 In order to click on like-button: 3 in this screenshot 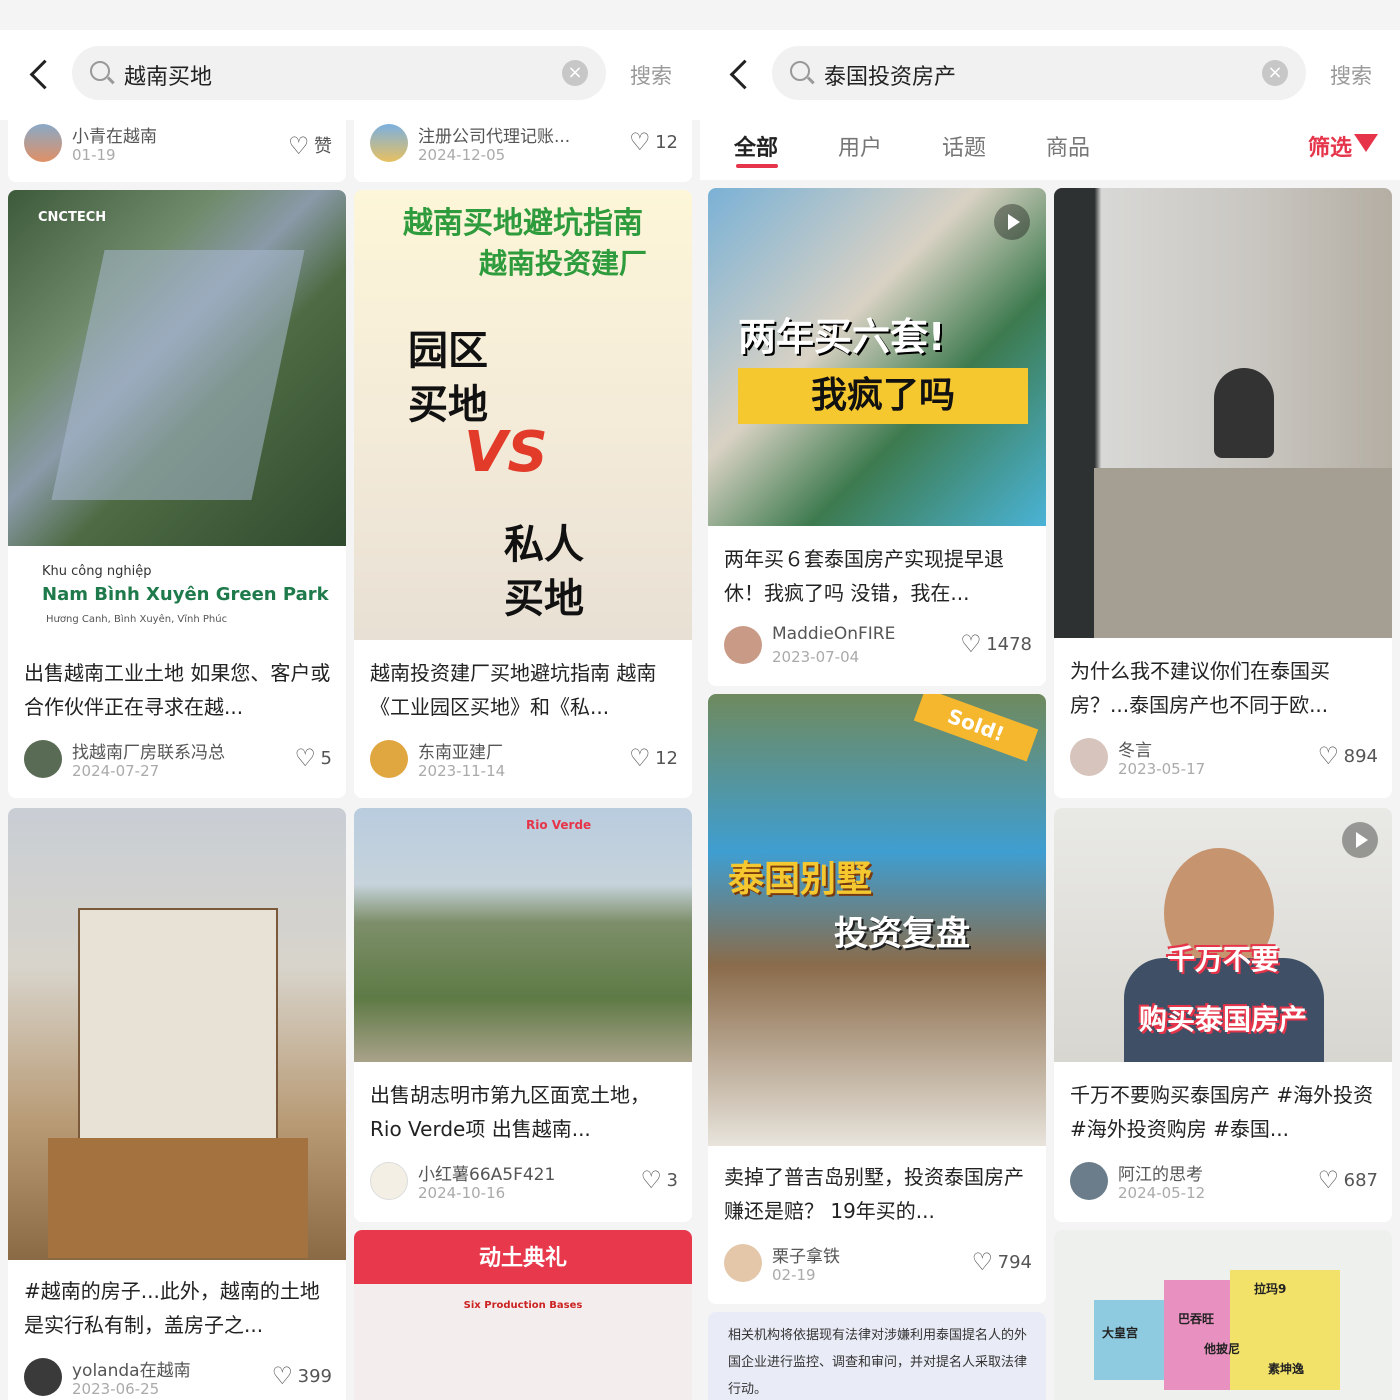, I will do `click(659, 1180)`.